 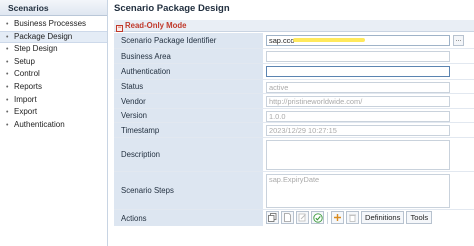 What do you see at coordinates (188, 71) in the screenshot?
I see `authentication-label: Authentication` at bounding box center [188, 71].